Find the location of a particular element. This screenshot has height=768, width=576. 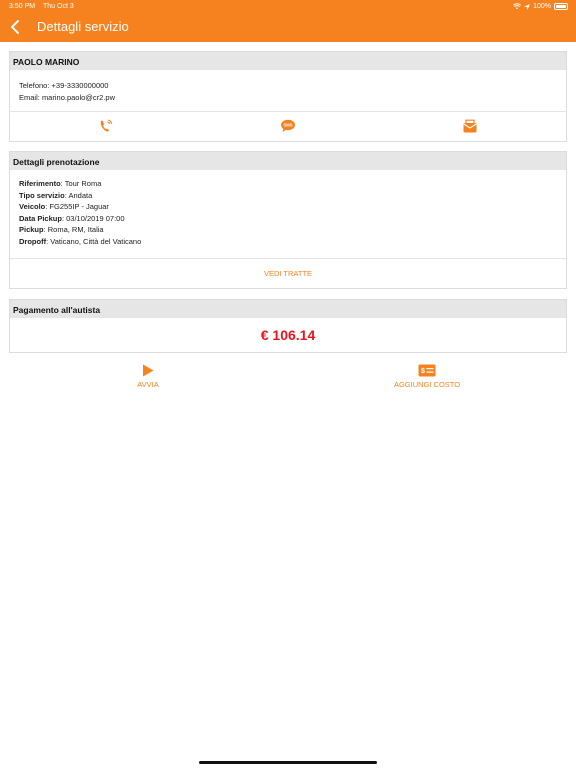

contact-actions: SMS is located at coordinates (288, 126).